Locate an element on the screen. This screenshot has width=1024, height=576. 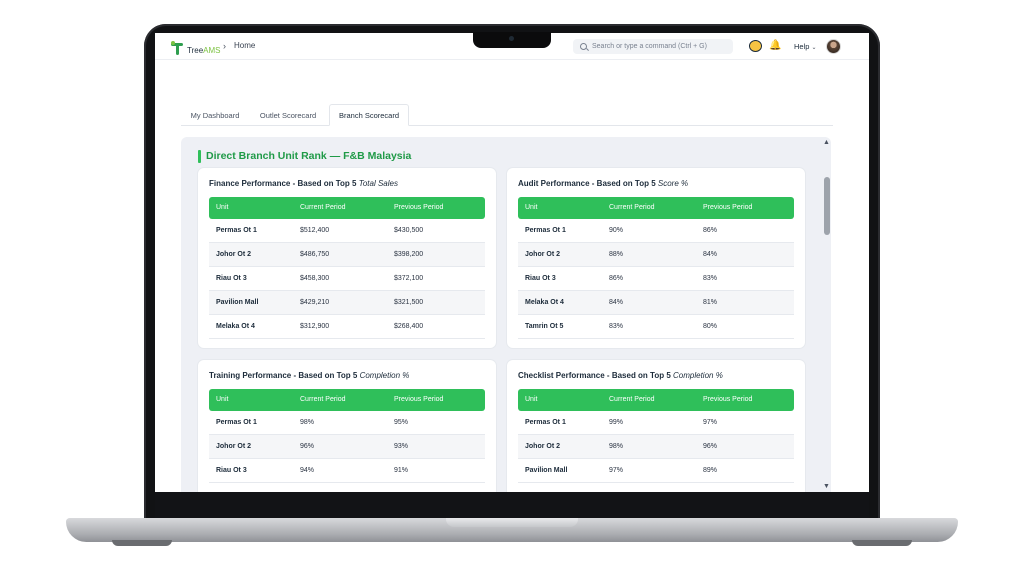
previous-period-value: 95% is located at coordinates (401, 422).